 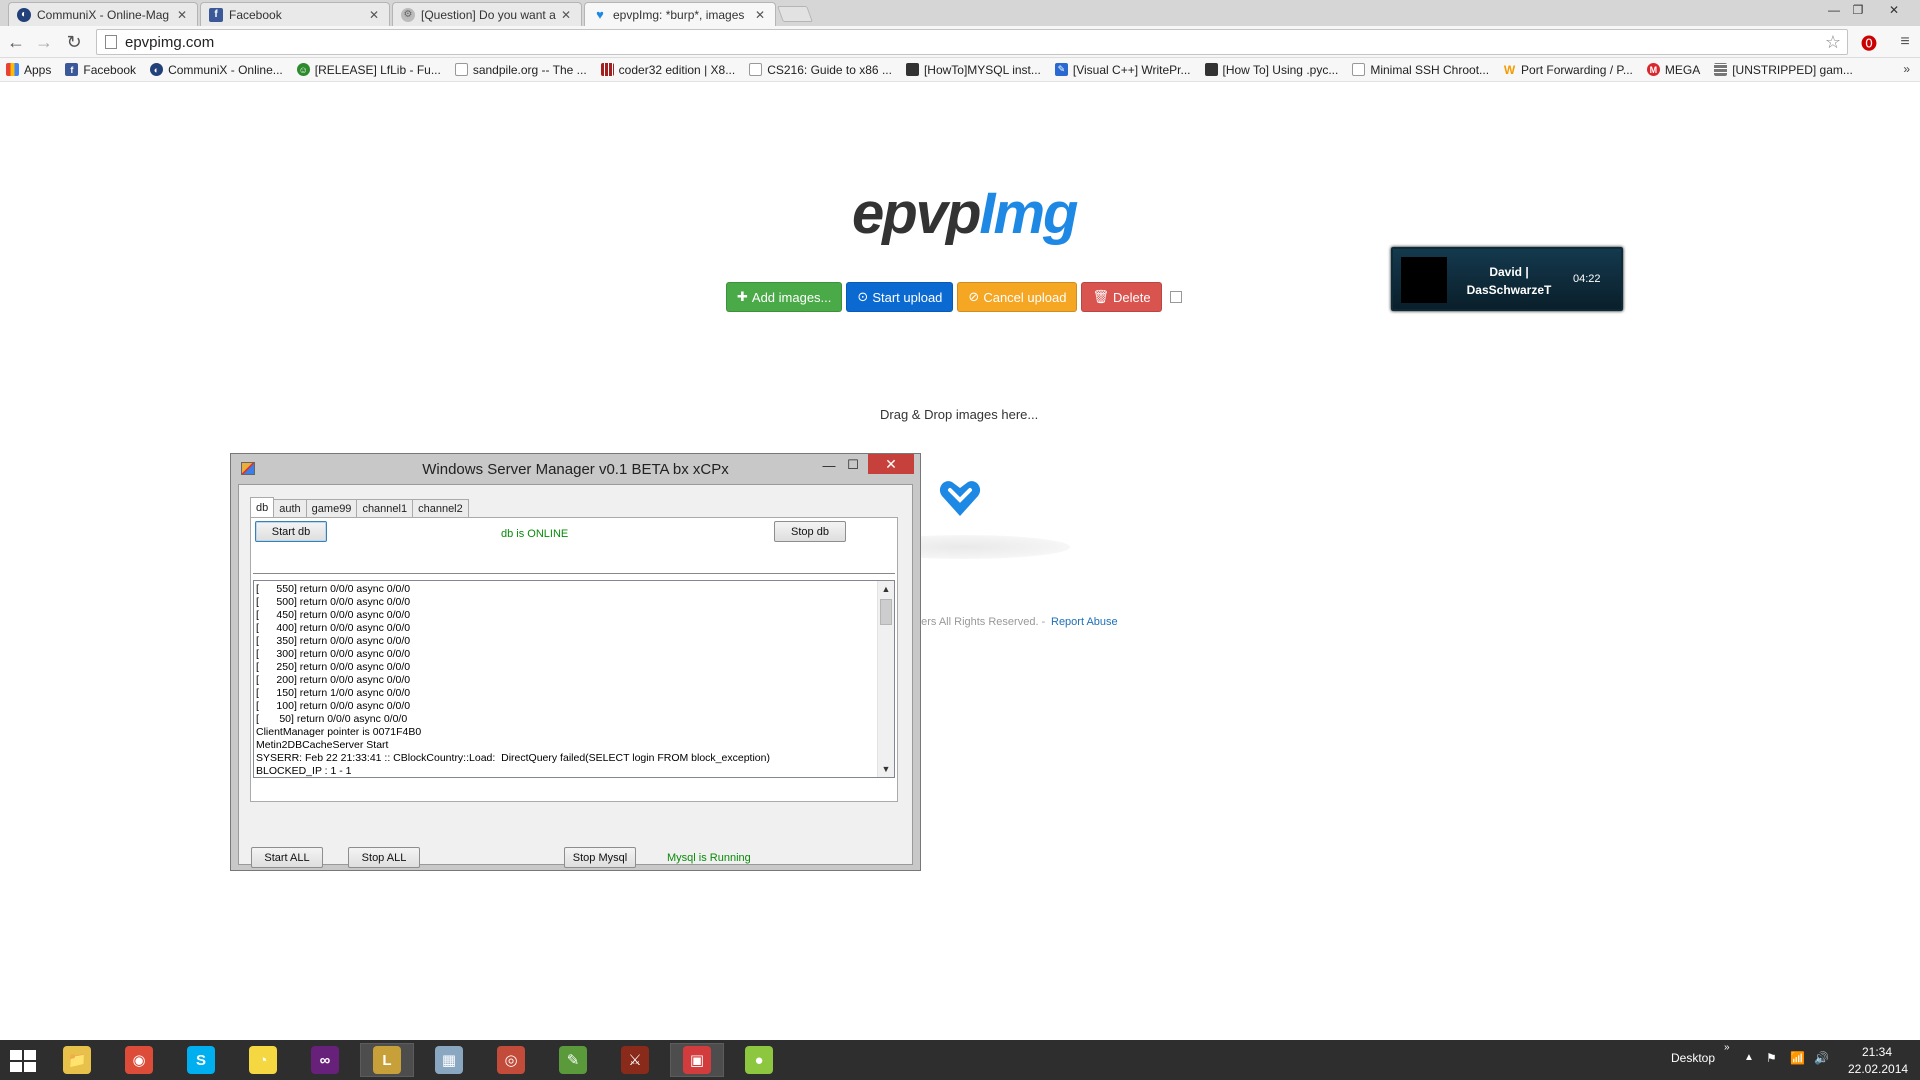 What do you see at coordinates (1858, 10) in the screenshot?
I see `restore-icon: ❐` at bounding box center [1858, 10].